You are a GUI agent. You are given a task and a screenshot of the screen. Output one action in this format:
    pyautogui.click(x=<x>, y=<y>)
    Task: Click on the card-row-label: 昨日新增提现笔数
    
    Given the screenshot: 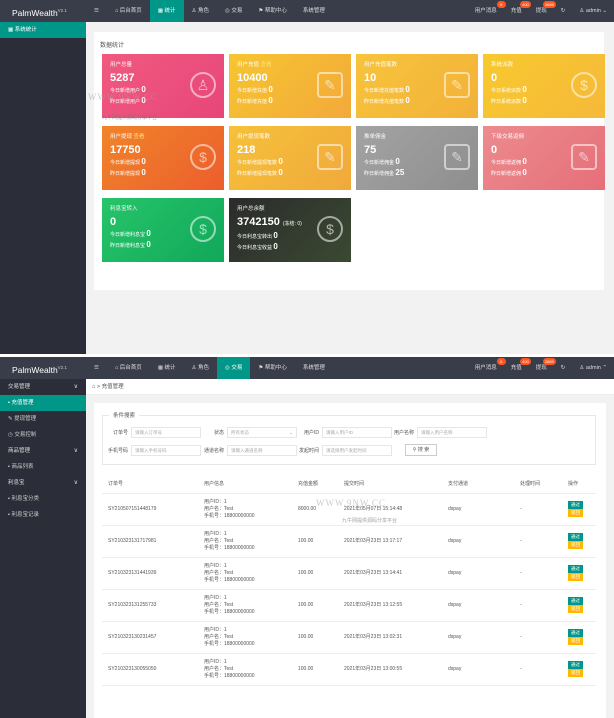 What is the action you would take?
    pyautogui.click(x=257, y=174)
    